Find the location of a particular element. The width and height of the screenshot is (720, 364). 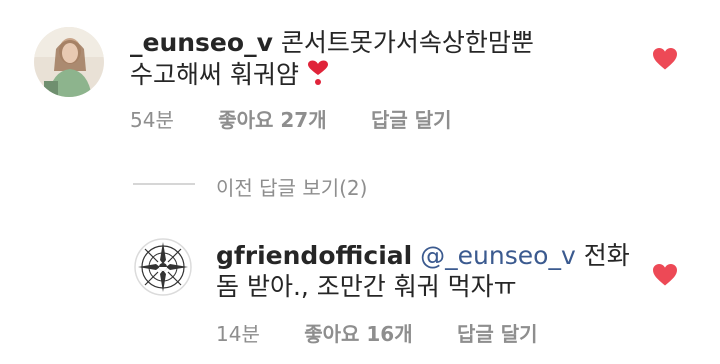

reply-reply-button: 답글 달기 is located at coordinates (497, 334).